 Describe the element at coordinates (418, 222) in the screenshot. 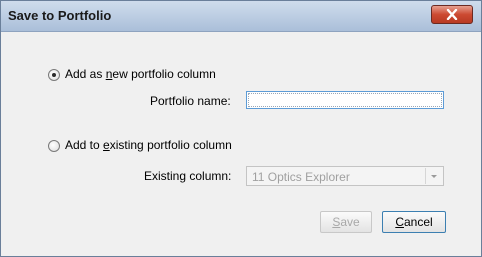

I see `button-label: ancel` at that location.